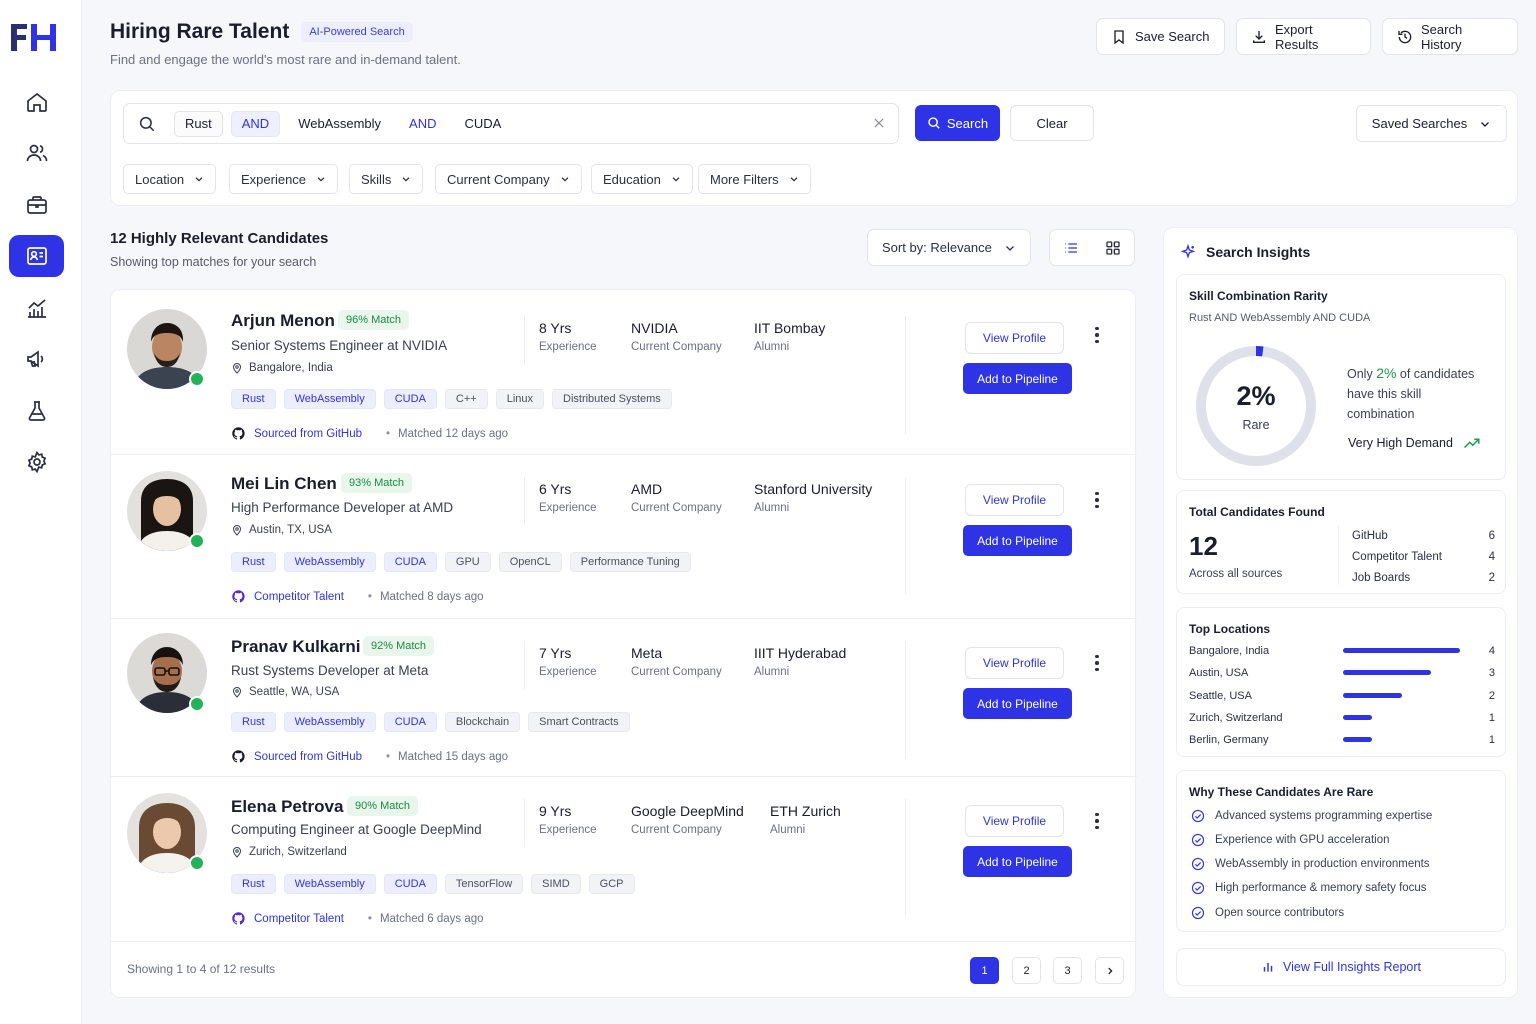 This screenshot has height=1024, width=1536. What do you see at coordinates (555, 811) in the screenshot?
I see `experience-value: 9 Yrs` at bounding box center [555, 811].